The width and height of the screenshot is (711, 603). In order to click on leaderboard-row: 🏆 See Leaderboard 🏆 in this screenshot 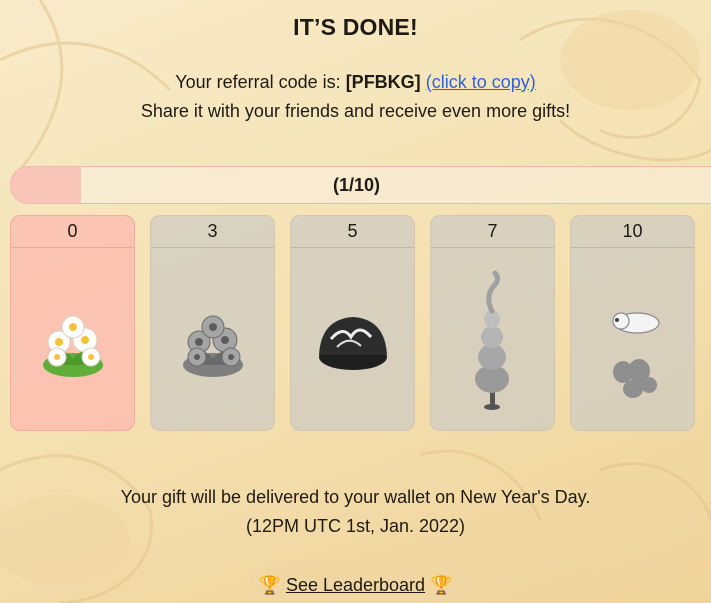, I will do `click(355, 585)`.